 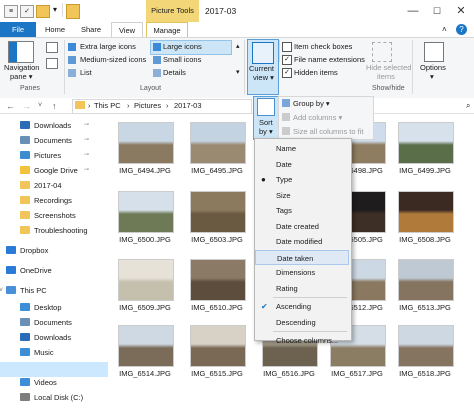 What do you see at coordinates (21, 67) in the screenshot?
I see `navigation-pane-label: Navigation` at bounding box center [21, 67].